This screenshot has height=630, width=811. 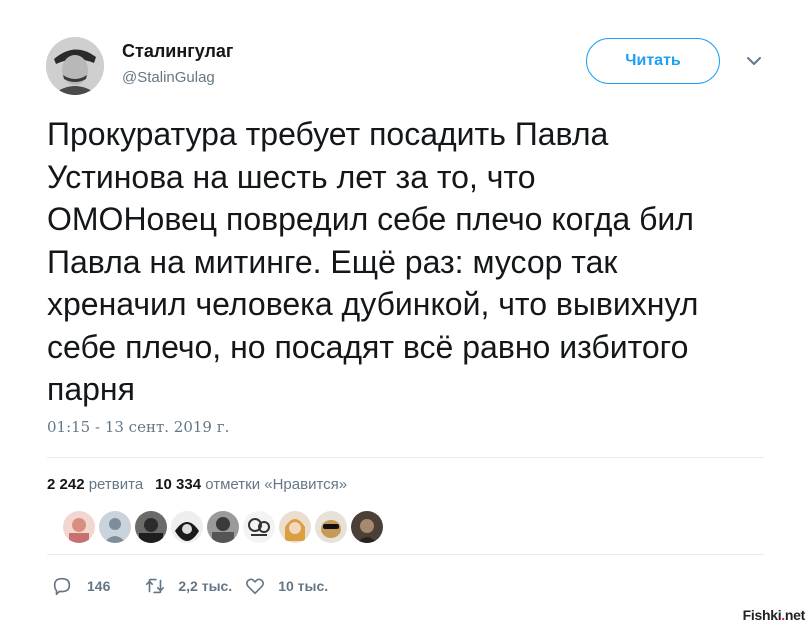 What do you see at coordinates (80, 586) in the screenshot?
I see `reply-action: 146` at bounding box center [80, 586].